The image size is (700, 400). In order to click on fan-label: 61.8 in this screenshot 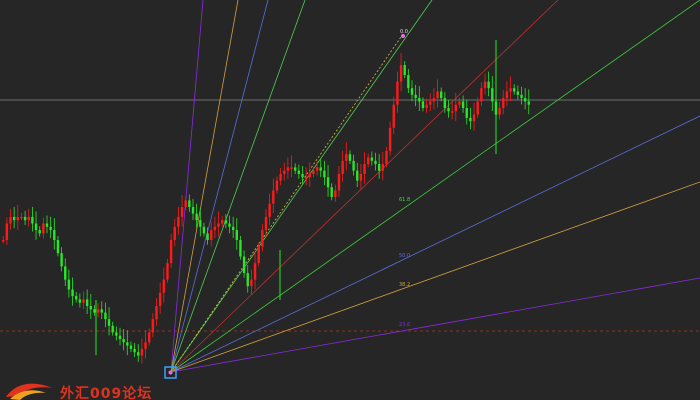, I will do `click(404, 200)`.